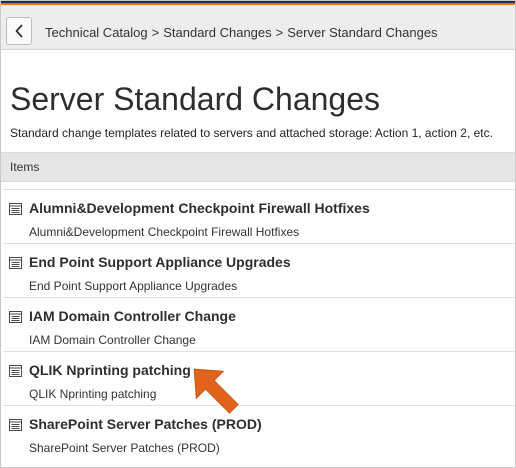  I want to click on catalog-item-title: IAM Domain Controller Change, so click(132, 316).